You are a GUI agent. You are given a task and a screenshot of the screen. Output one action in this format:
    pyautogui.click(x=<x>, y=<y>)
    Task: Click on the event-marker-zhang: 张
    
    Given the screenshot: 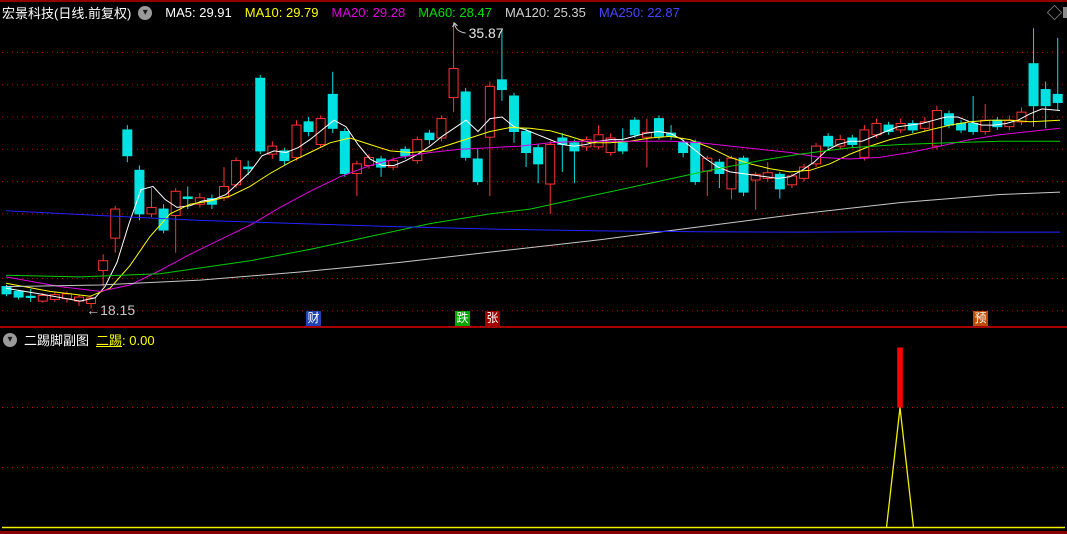 What is the action you would take?
    pyautogui.click(x=492, y=318)
    